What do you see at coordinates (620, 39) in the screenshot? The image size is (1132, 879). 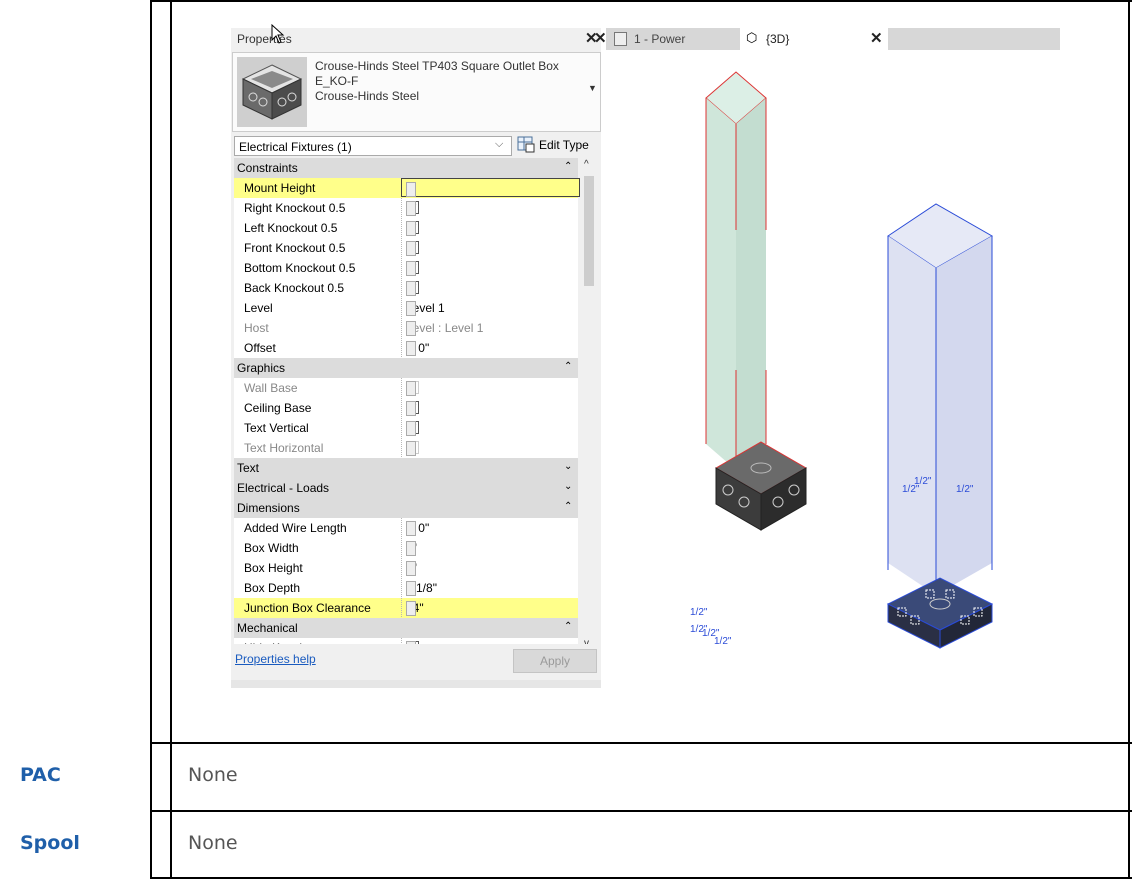 I see `floor-plan-view-icon` at bounding box center [620, 39].